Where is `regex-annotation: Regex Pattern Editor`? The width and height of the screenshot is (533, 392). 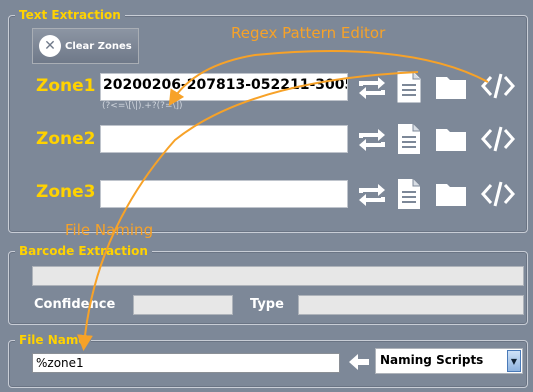
regex-annotation: Regex Pattern Editor is located at coordinates (308, 33).